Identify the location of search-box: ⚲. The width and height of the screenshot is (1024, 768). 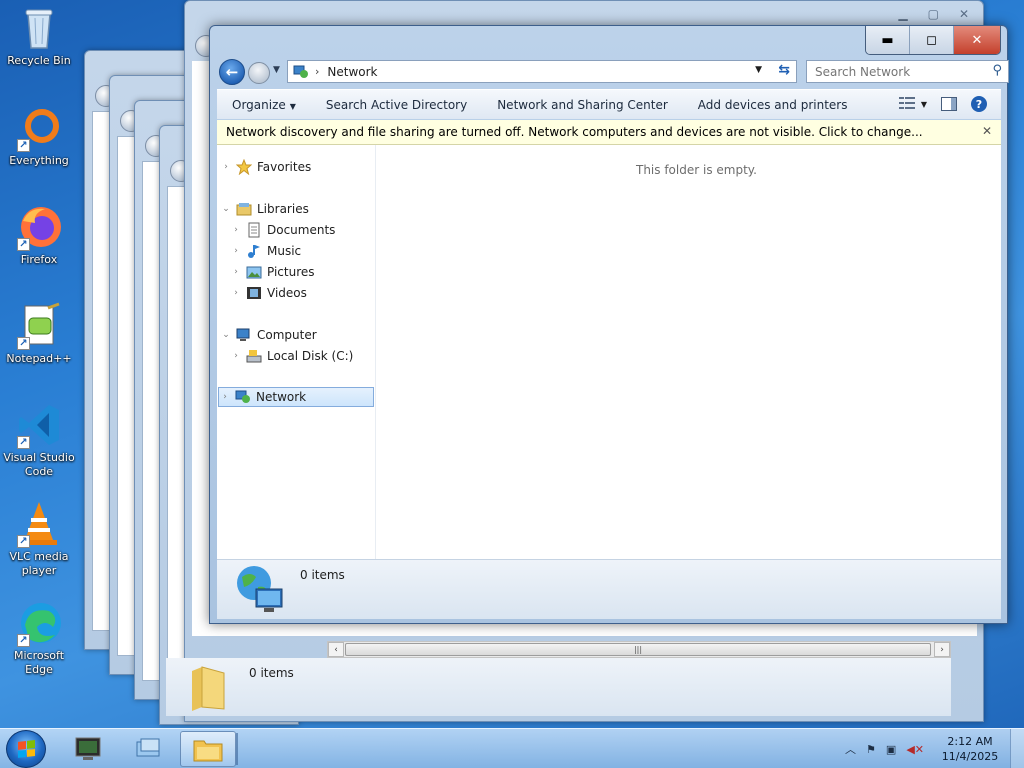
(907, 71).